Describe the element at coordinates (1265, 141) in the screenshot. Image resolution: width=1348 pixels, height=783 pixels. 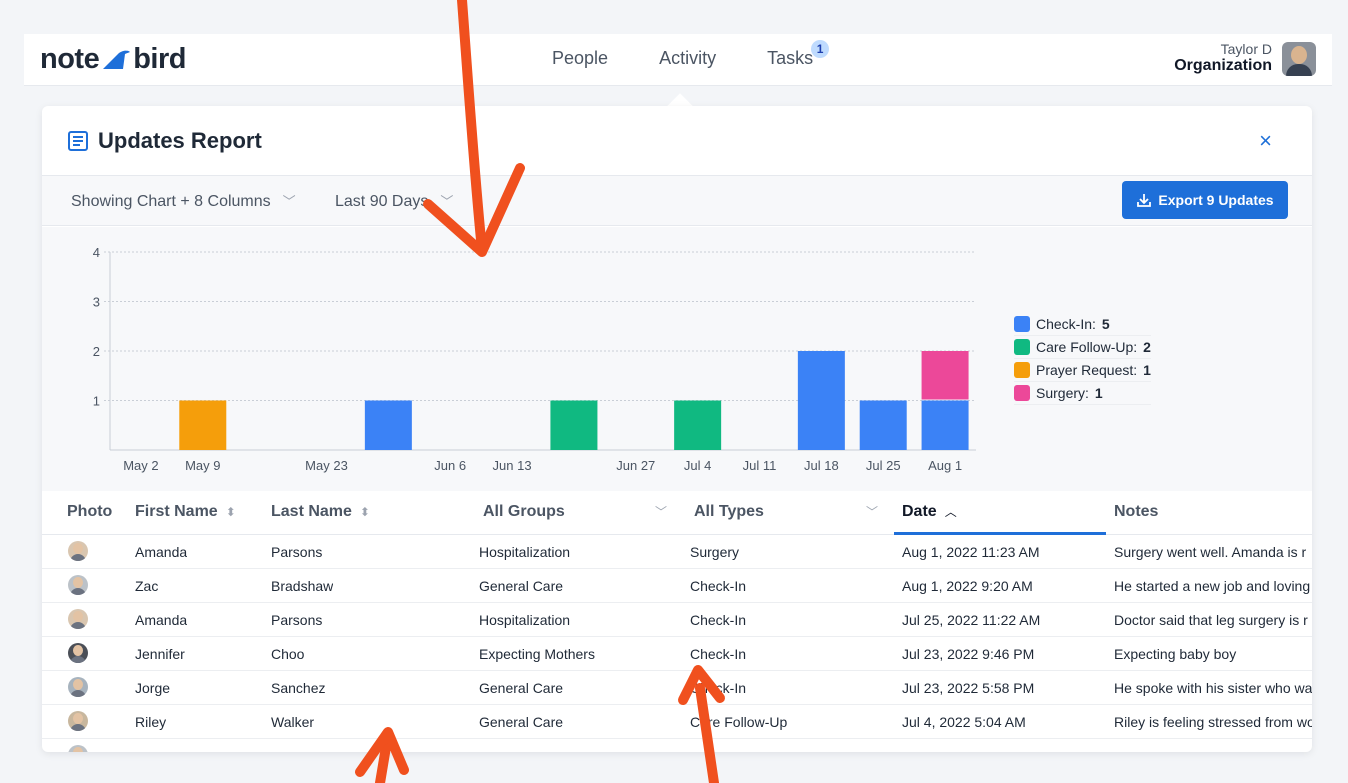
I see `close-icon: ×` at that location.